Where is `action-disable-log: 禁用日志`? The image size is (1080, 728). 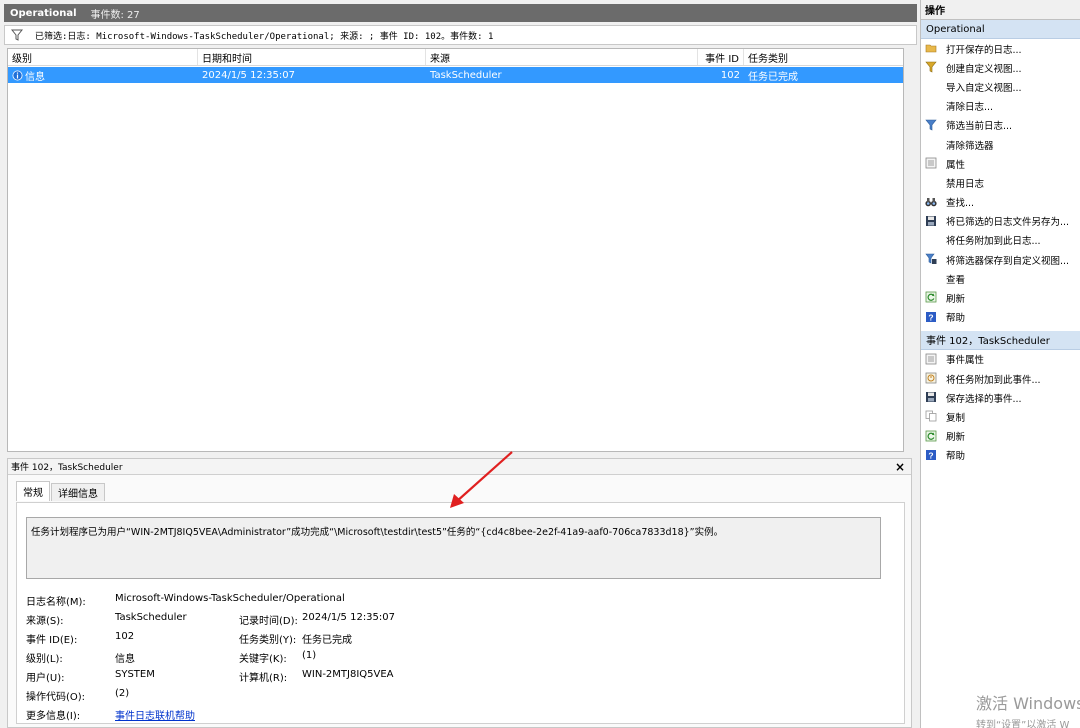
action-disable-log: 禁用日志 is located at coordinates (1000, 182).